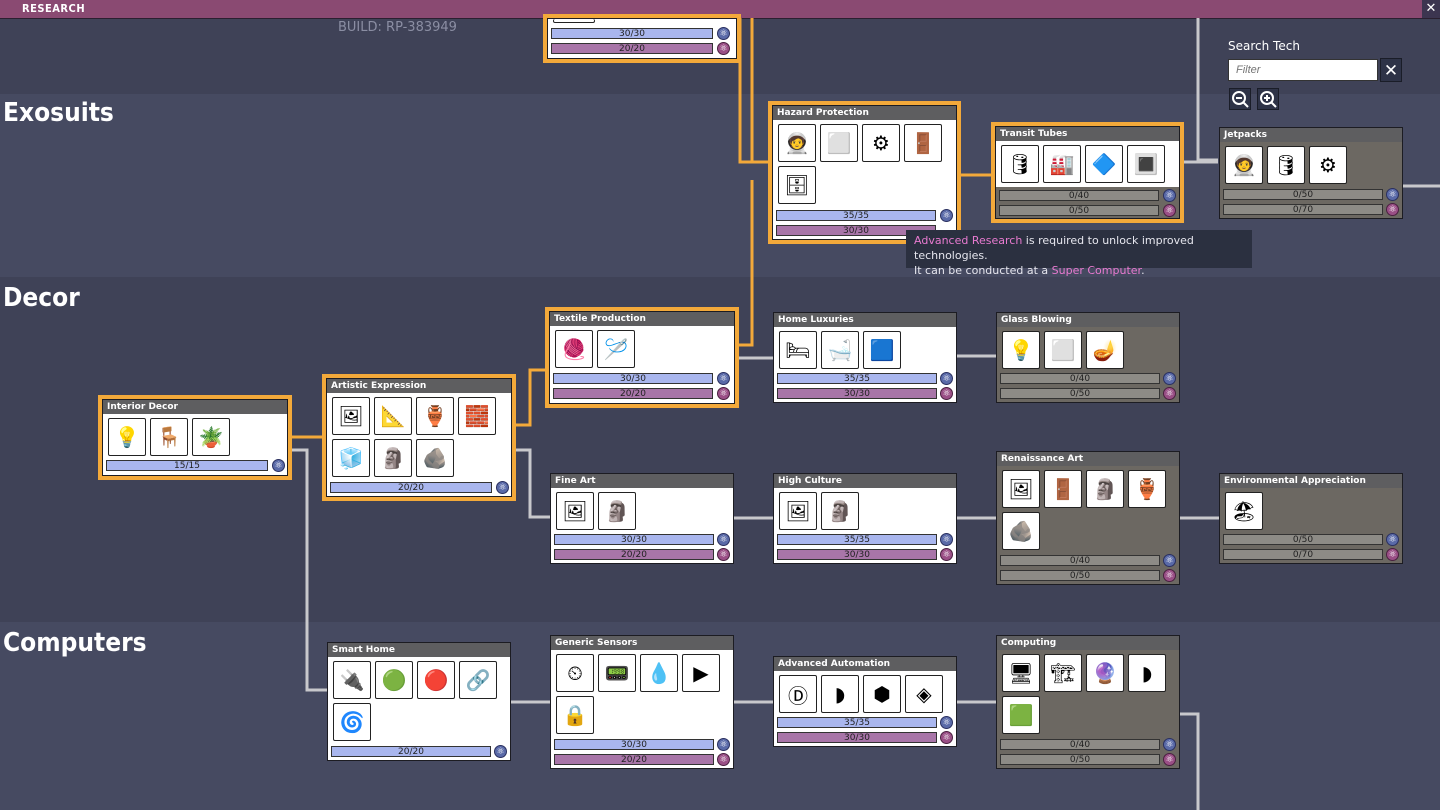 The width and height of the screenshot is (1440, 810). Describe the element at coordinates (1391, 70) in the screenshot. I see `clear-search-button: ✕` at that location.